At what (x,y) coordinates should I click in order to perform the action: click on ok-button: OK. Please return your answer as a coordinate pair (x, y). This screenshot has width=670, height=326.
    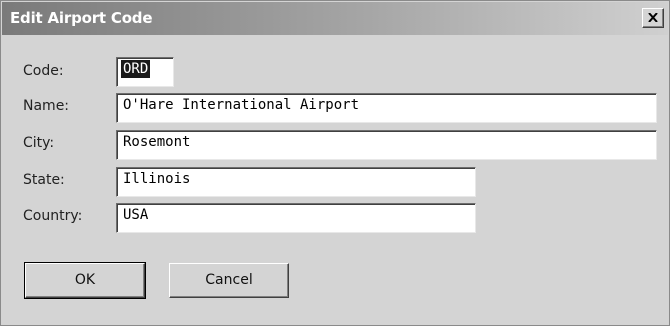
    Looking at the image, I should click on (85, 280).